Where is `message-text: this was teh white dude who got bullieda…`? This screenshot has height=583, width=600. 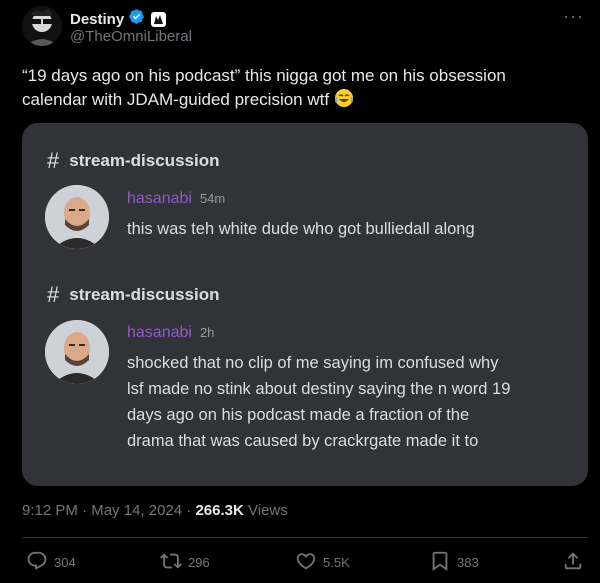
message-text: this was teh white dude who got bullieda… is located at coordinates (301, 229).